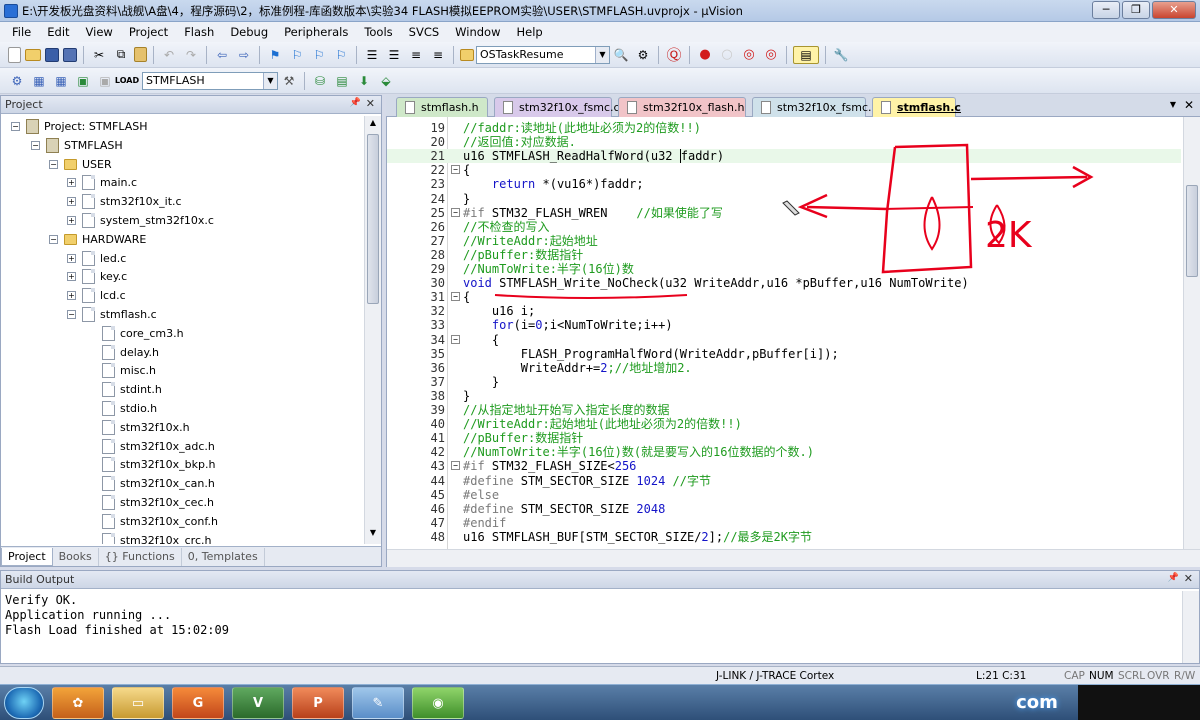 This screenshot has width=1200, height=720. What do you see at coordinates (138, 703) in the screenshot?
I see `taskbar-explorer-icon: ▭` at bounding box center [138, 703].